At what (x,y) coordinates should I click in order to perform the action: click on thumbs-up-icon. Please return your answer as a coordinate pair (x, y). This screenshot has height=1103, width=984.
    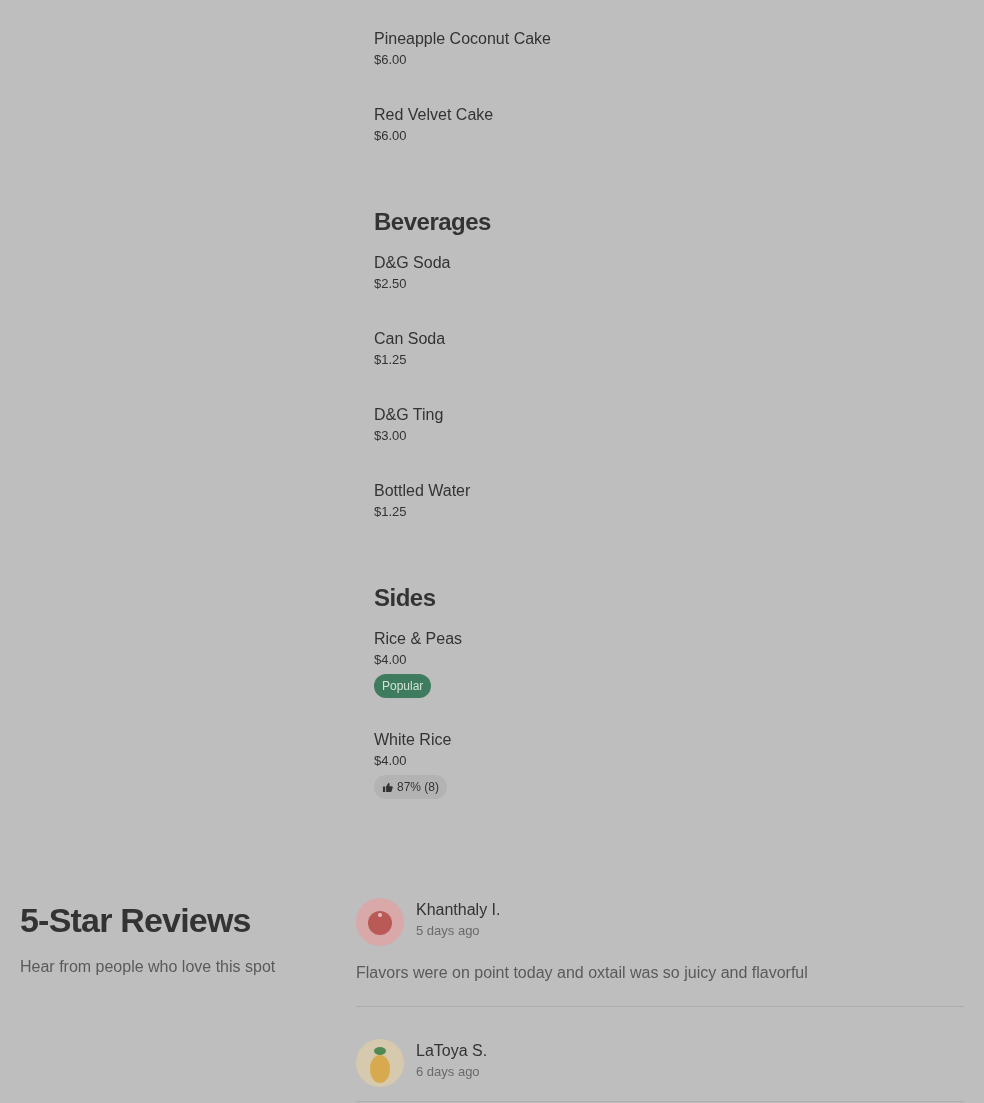
    Looking at the image, I should click on (387, 787).